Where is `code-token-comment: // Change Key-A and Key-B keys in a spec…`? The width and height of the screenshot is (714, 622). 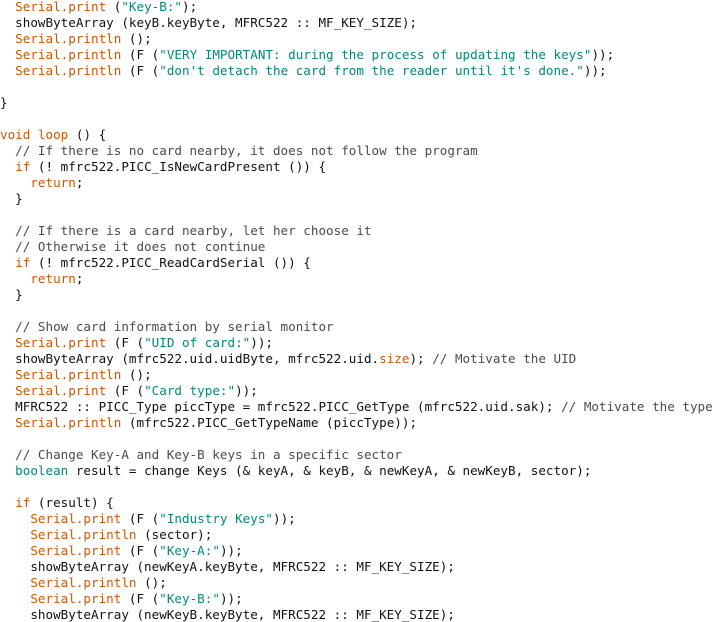 code-token-comment: // Change Key-A and Key-B keys in a spec… is located at coordinates (201, 454).